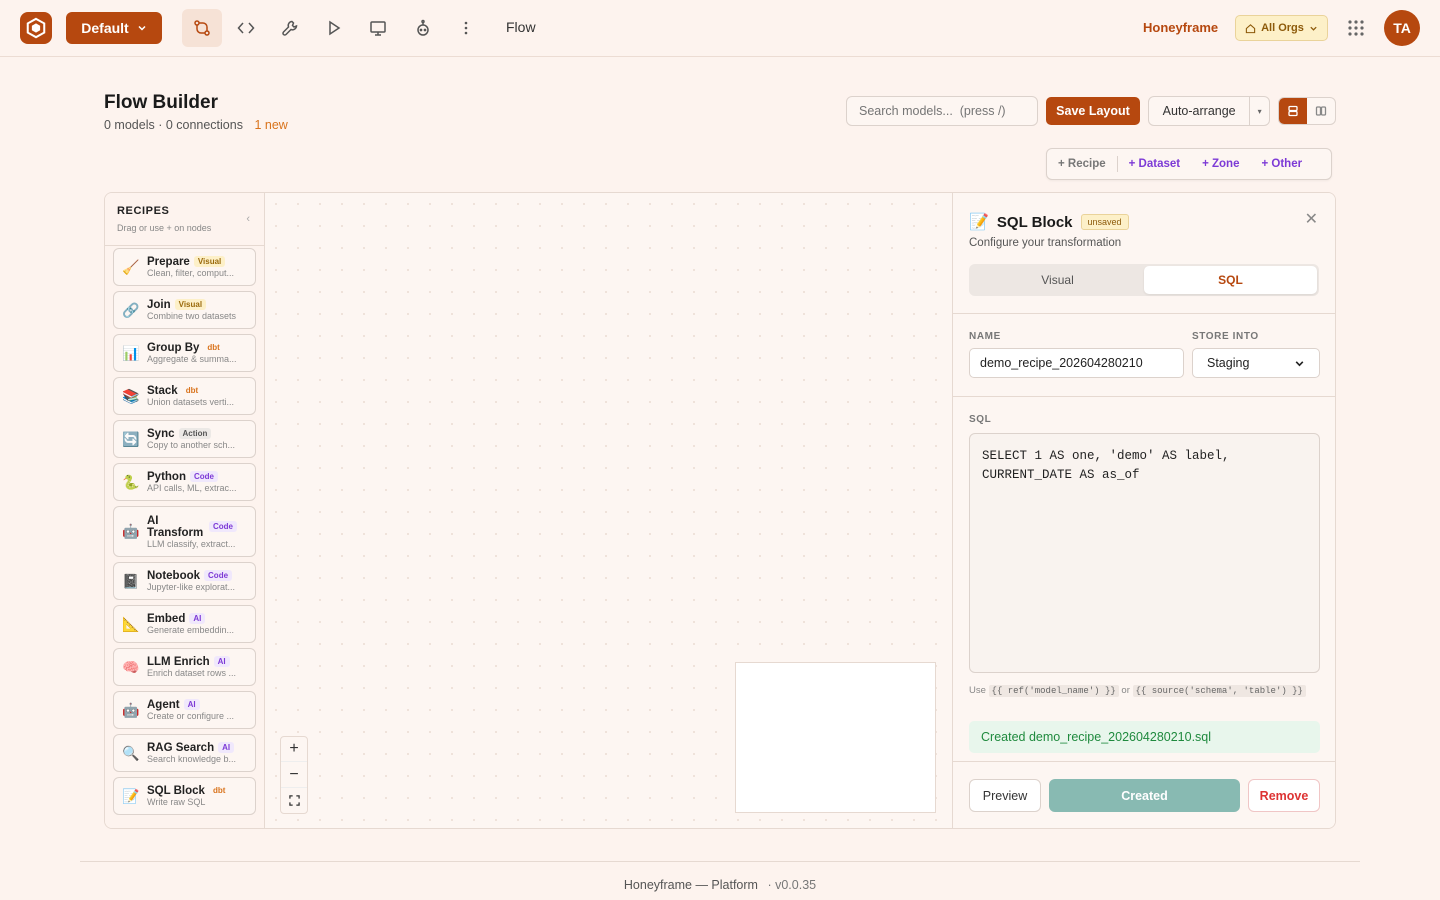 Image resolution: width=1440 pixels, height=900 pixels. What do you see at coordinates (1228, 363) in the screenshot?
I see `store-into-value: Staging` at bounding box center [1228, 363].